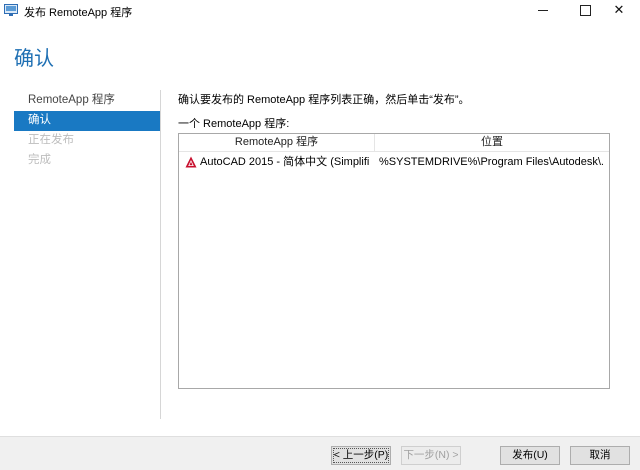  What do you see at coordinates (78, 13) in the screenshot?
I see `window-title: 发布 RemoteApp 程序` at bounding box center [78, 13].